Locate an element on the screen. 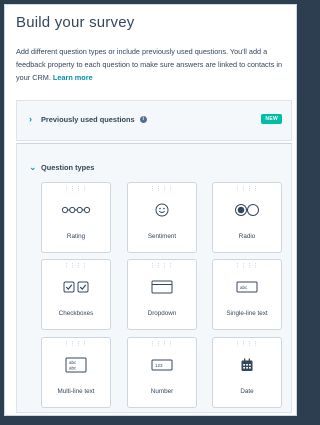 The width and height of the screenshot is (320, 425). page-title: Build your survey is located at coordinates (75, 22).